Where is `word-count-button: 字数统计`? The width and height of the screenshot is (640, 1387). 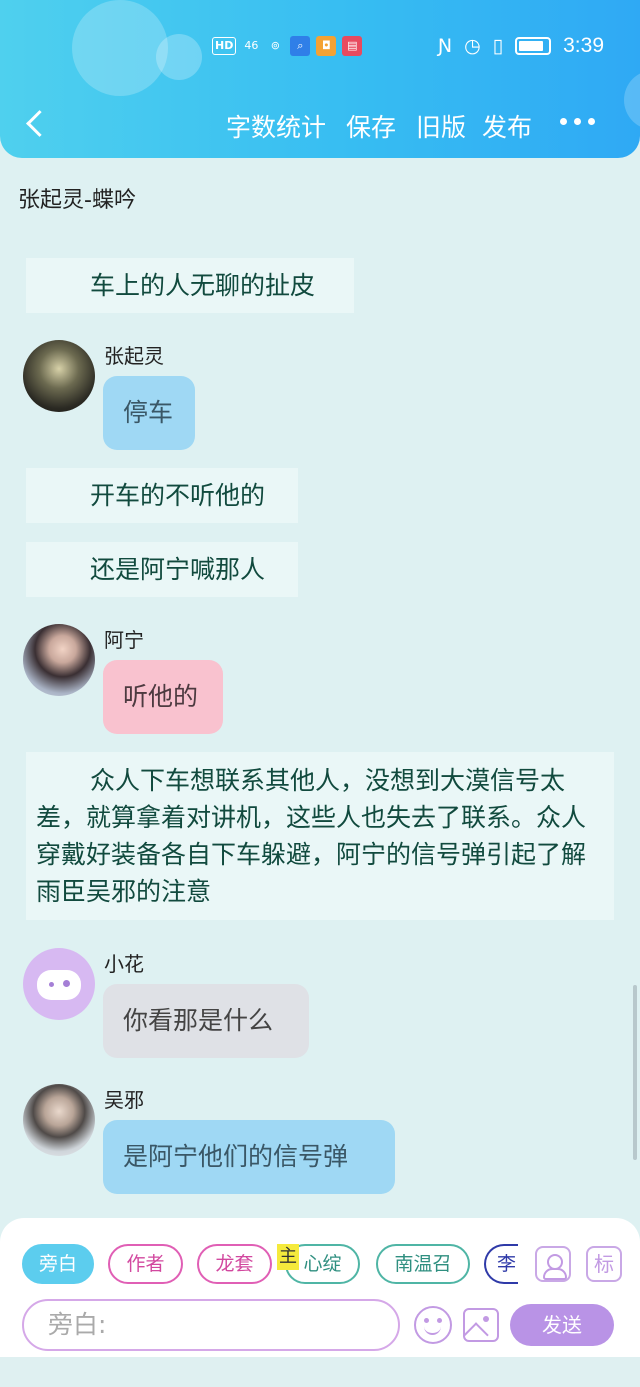
word-count-button: 字数统计 is located at coordinates (276, 126).